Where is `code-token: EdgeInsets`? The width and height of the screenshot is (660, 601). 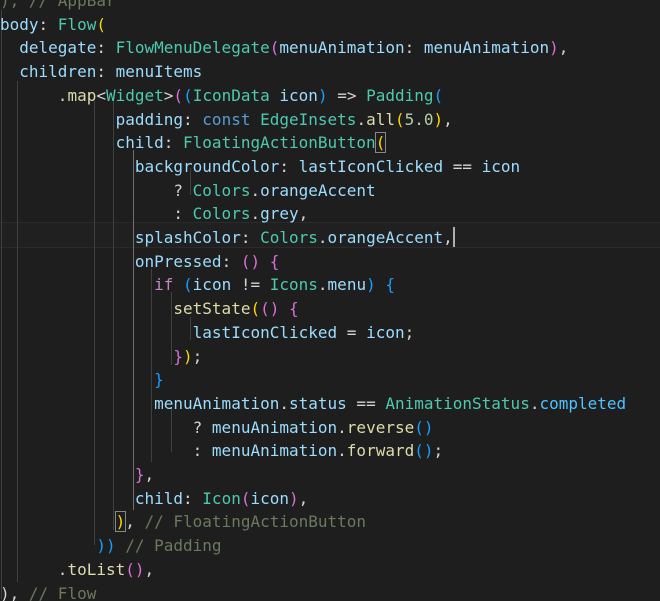
code-token: EdgeInsets is located at coordinates (308, 119).